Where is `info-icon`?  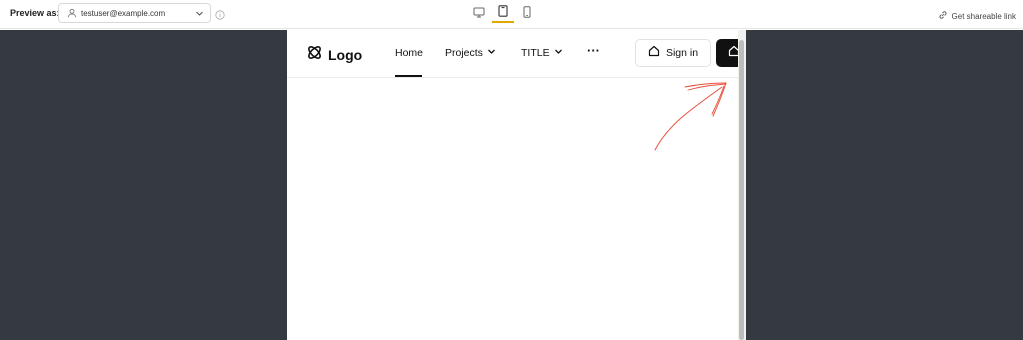 info-icon is located at coordinates (220, 13).